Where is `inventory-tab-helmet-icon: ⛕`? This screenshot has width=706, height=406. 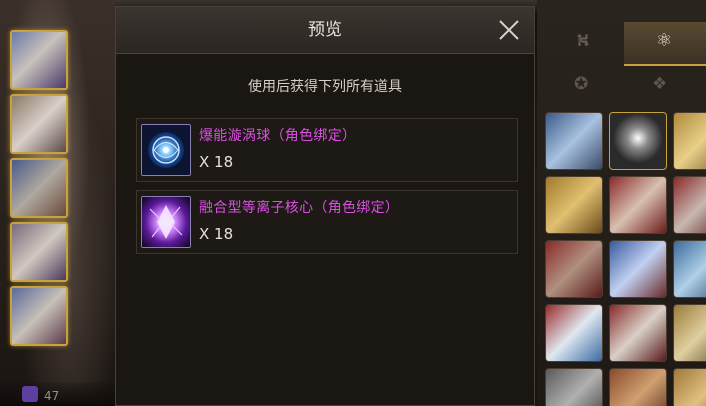 inventory-tab-helmet-icon: ⛕ is located at coordinates (583, 42).